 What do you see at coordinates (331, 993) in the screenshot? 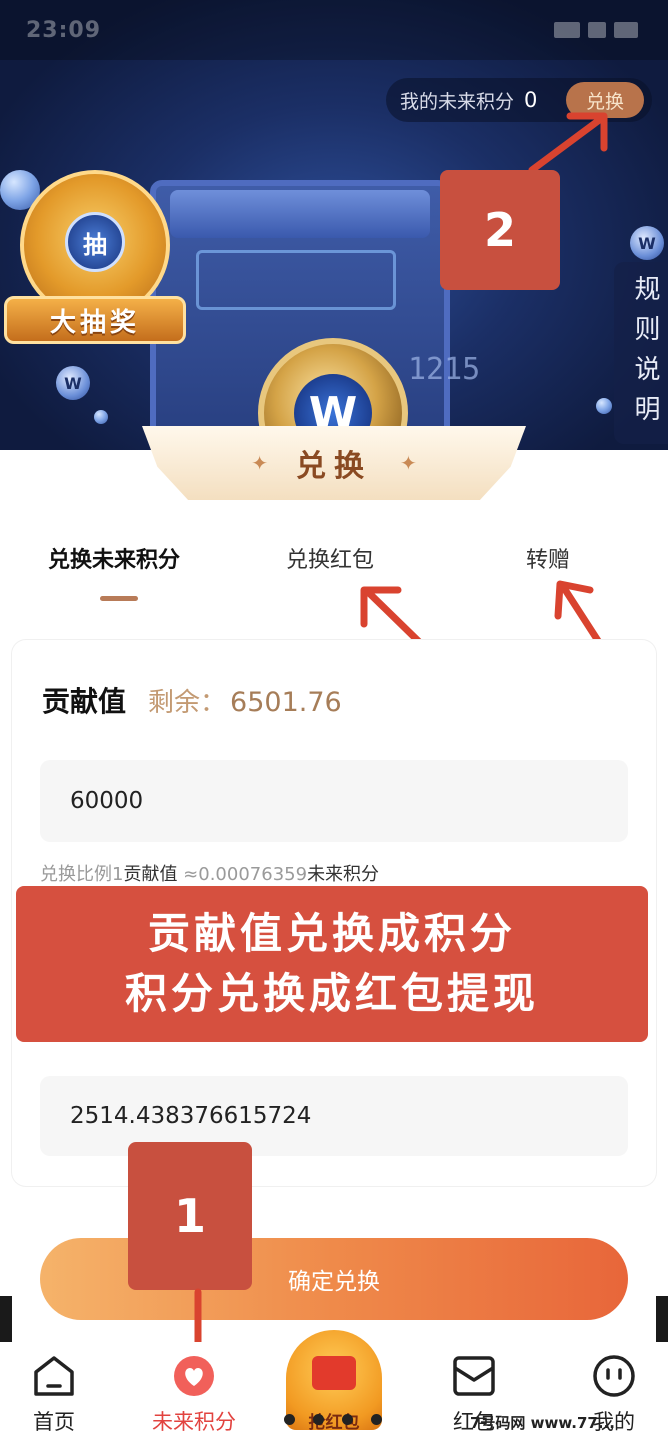
I see `promo-line-2: 积分兑换成红包提现` at bounding box center [331, 993].